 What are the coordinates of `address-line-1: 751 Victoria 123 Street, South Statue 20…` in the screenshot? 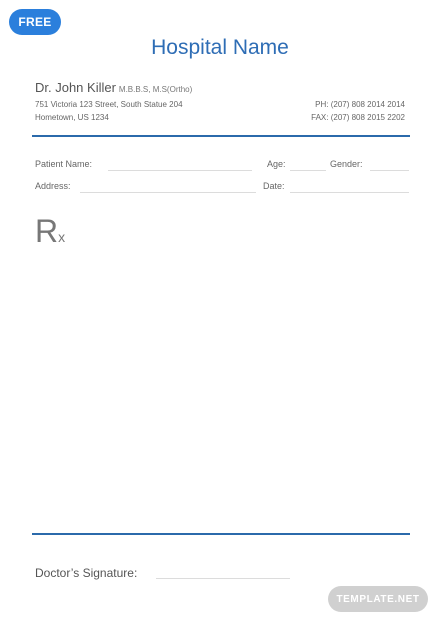 It's located at (109, 104).